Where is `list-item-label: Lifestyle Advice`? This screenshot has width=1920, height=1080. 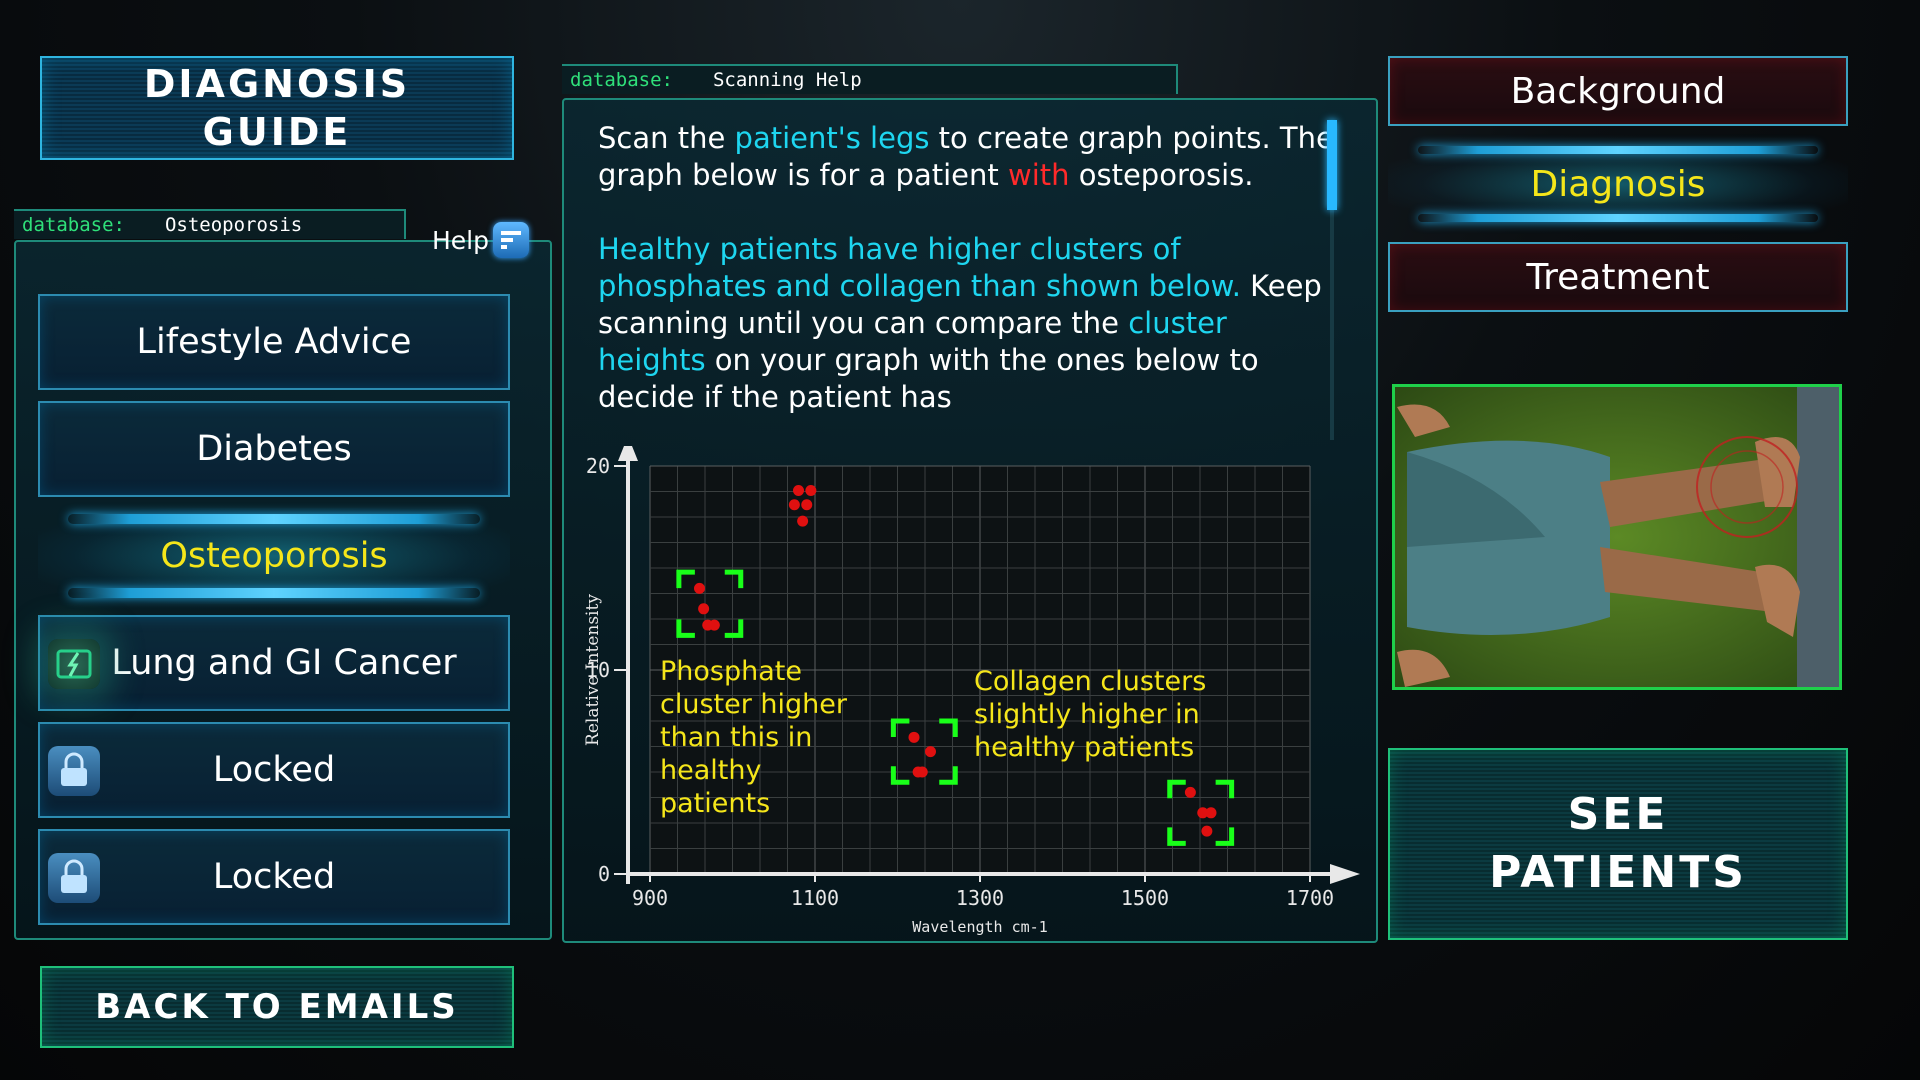 list-item-label: Lifestyle Advice is located at coordinates (274, 342).